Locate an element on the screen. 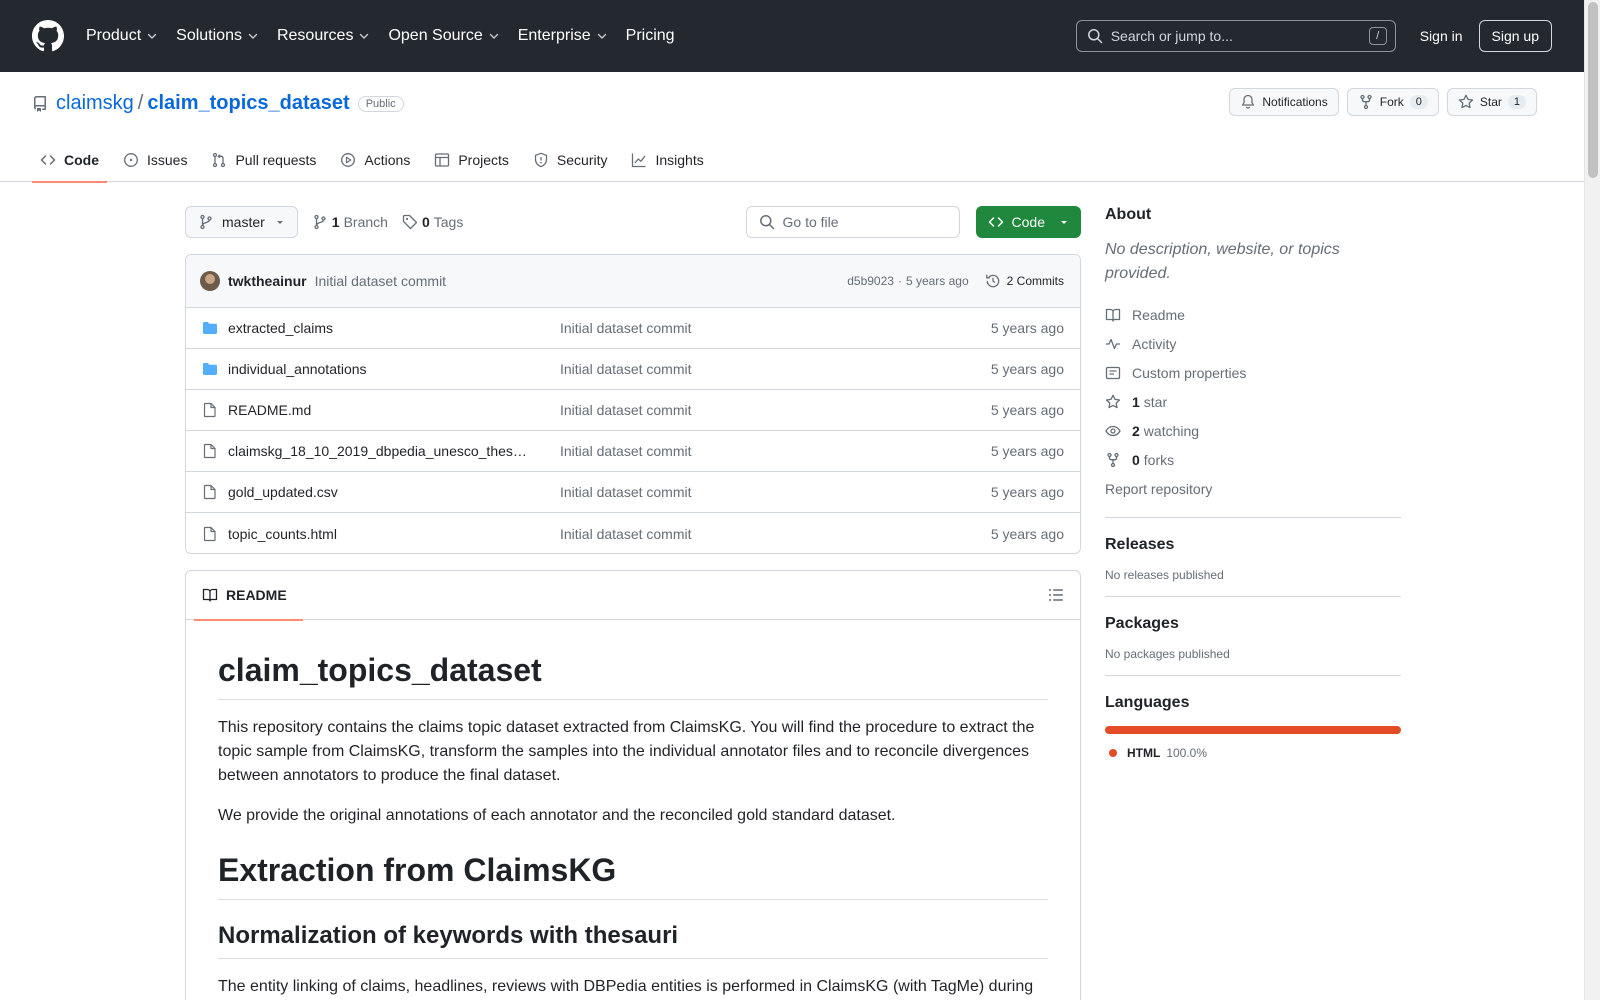  code-icon is located at coordinates (995, 222).